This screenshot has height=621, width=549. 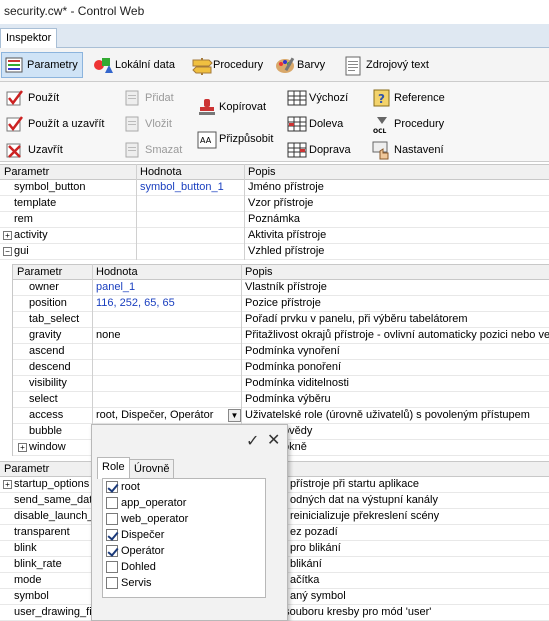 I want to click on role-label: Servis, so click(x=136, y=583).